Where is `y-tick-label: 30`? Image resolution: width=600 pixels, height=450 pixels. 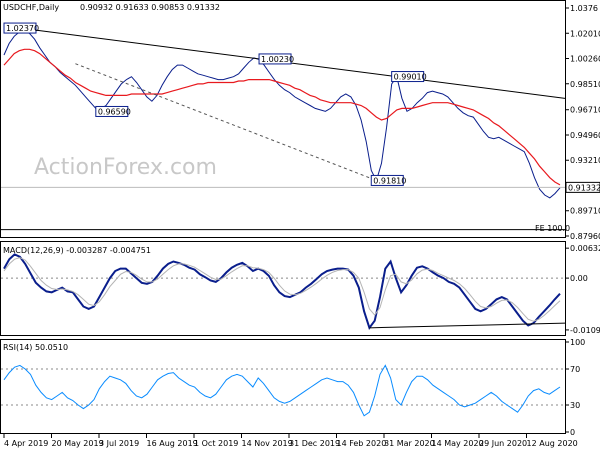
y-tick-label: 30 is located at coordinates (575, 405).